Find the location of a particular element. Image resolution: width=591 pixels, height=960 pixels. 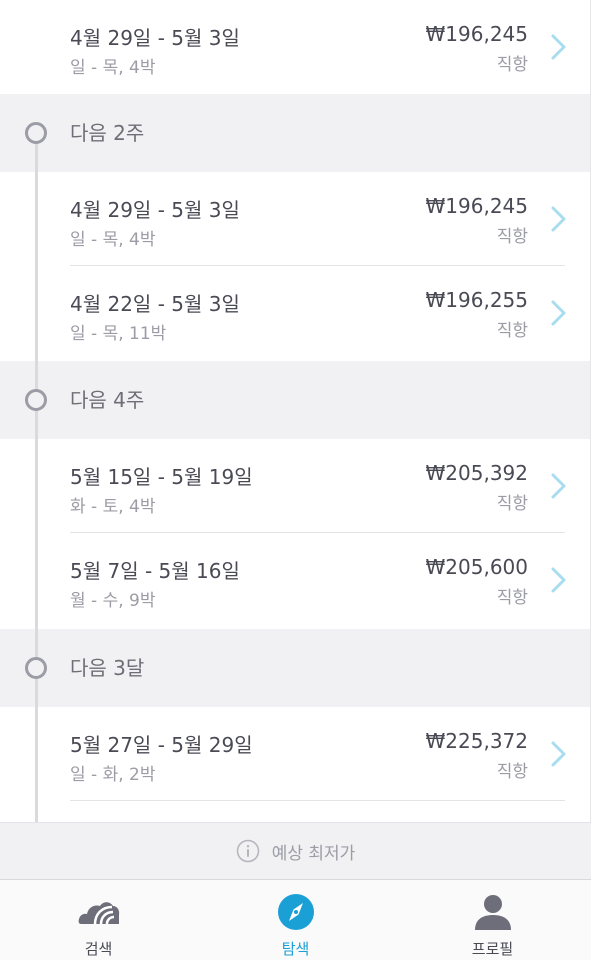

result-days: 화 - 토, 4박 is located at coordinates (113, 507).